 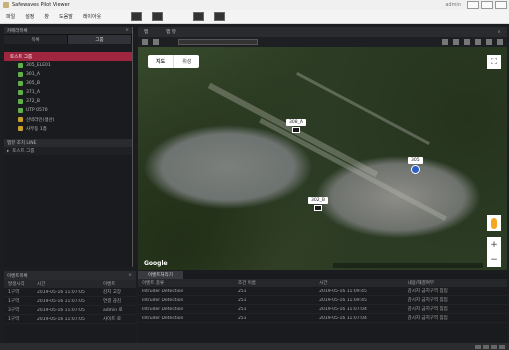 I want to click on map-type-map: 지도, so click(x=161, y=61).